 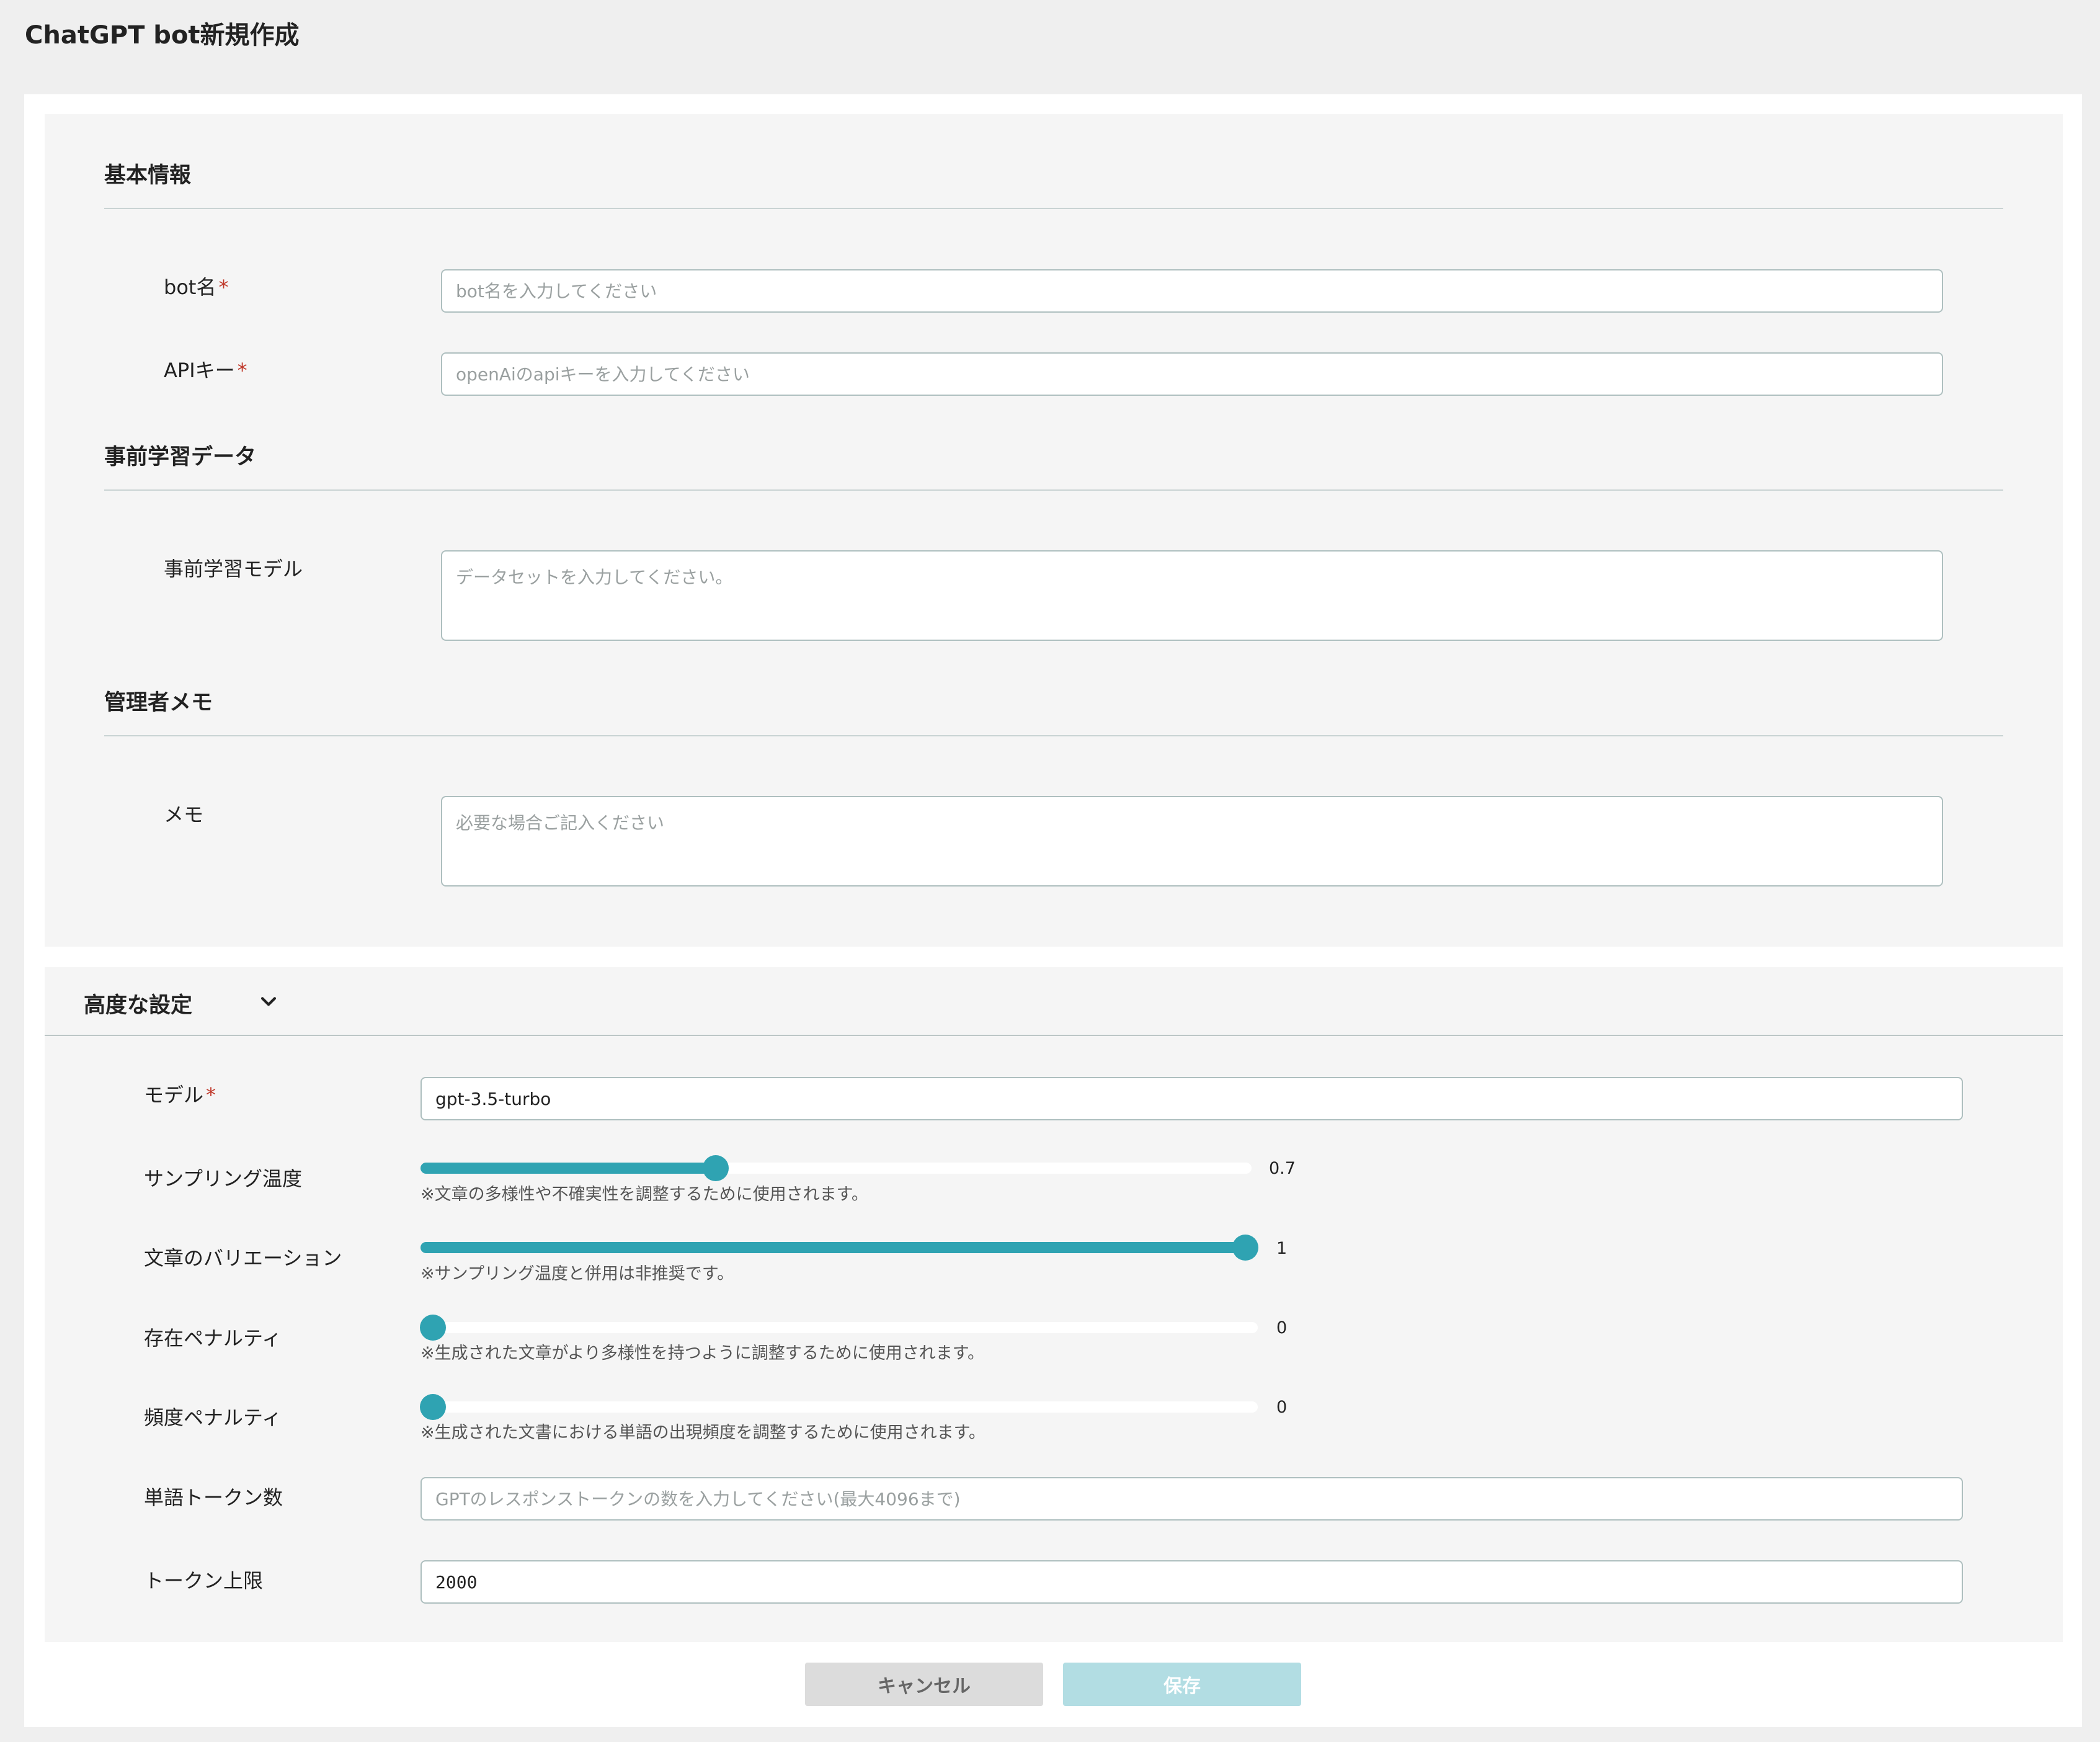 What do you see at coordinates (839, 1407) in the screenshot?
I see `frequency-penalty-slider` at bounding box center [839, 1407].